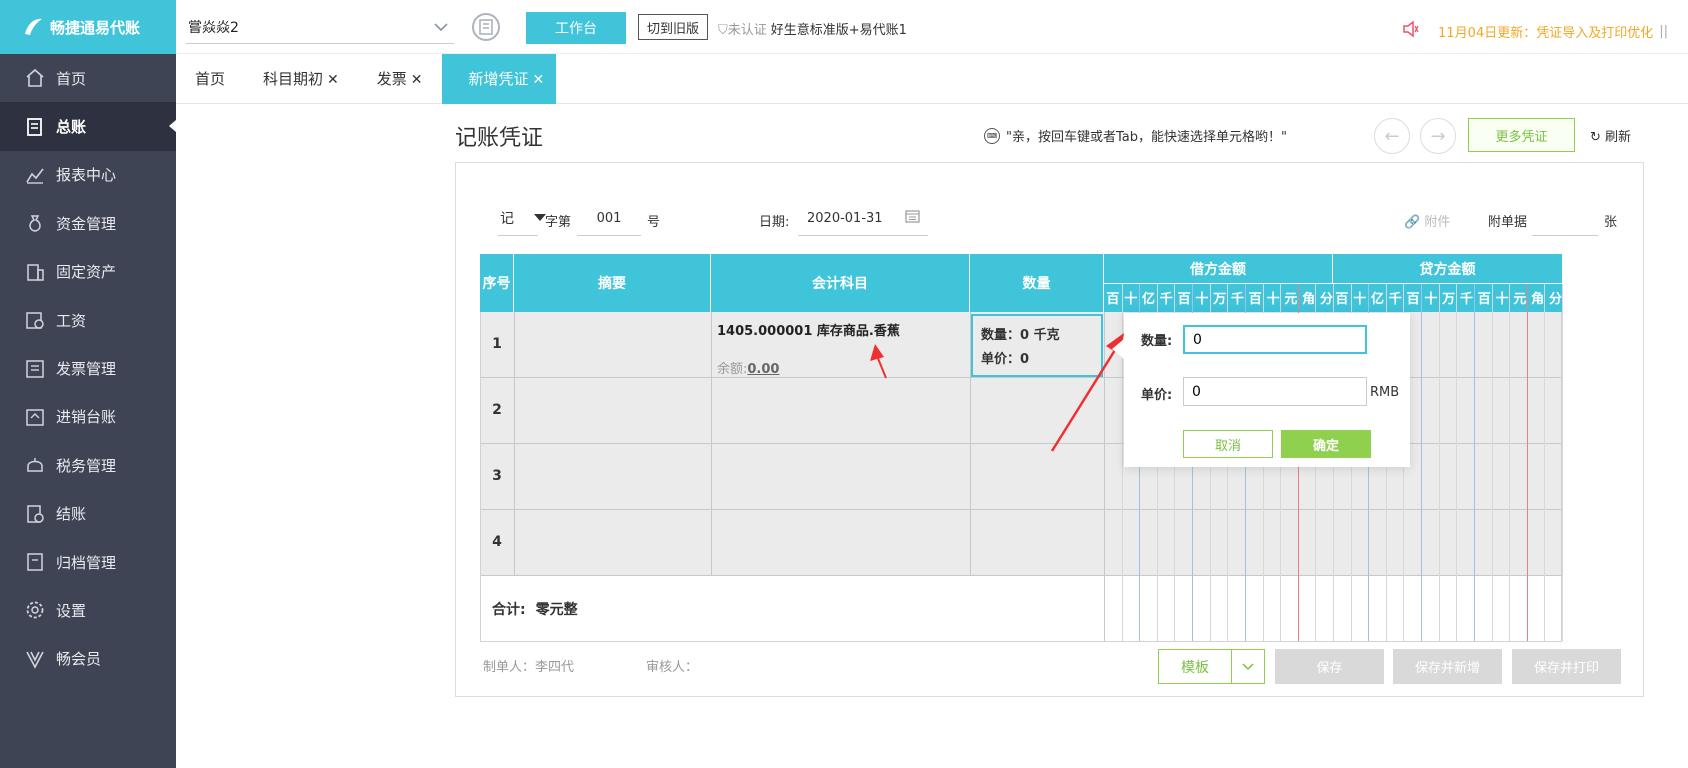 The height and width of the screenshot is (768, 1688). Describe the element at coordinates (1195, 666) in the screenshot. I see `template-label: 模板` at that location.